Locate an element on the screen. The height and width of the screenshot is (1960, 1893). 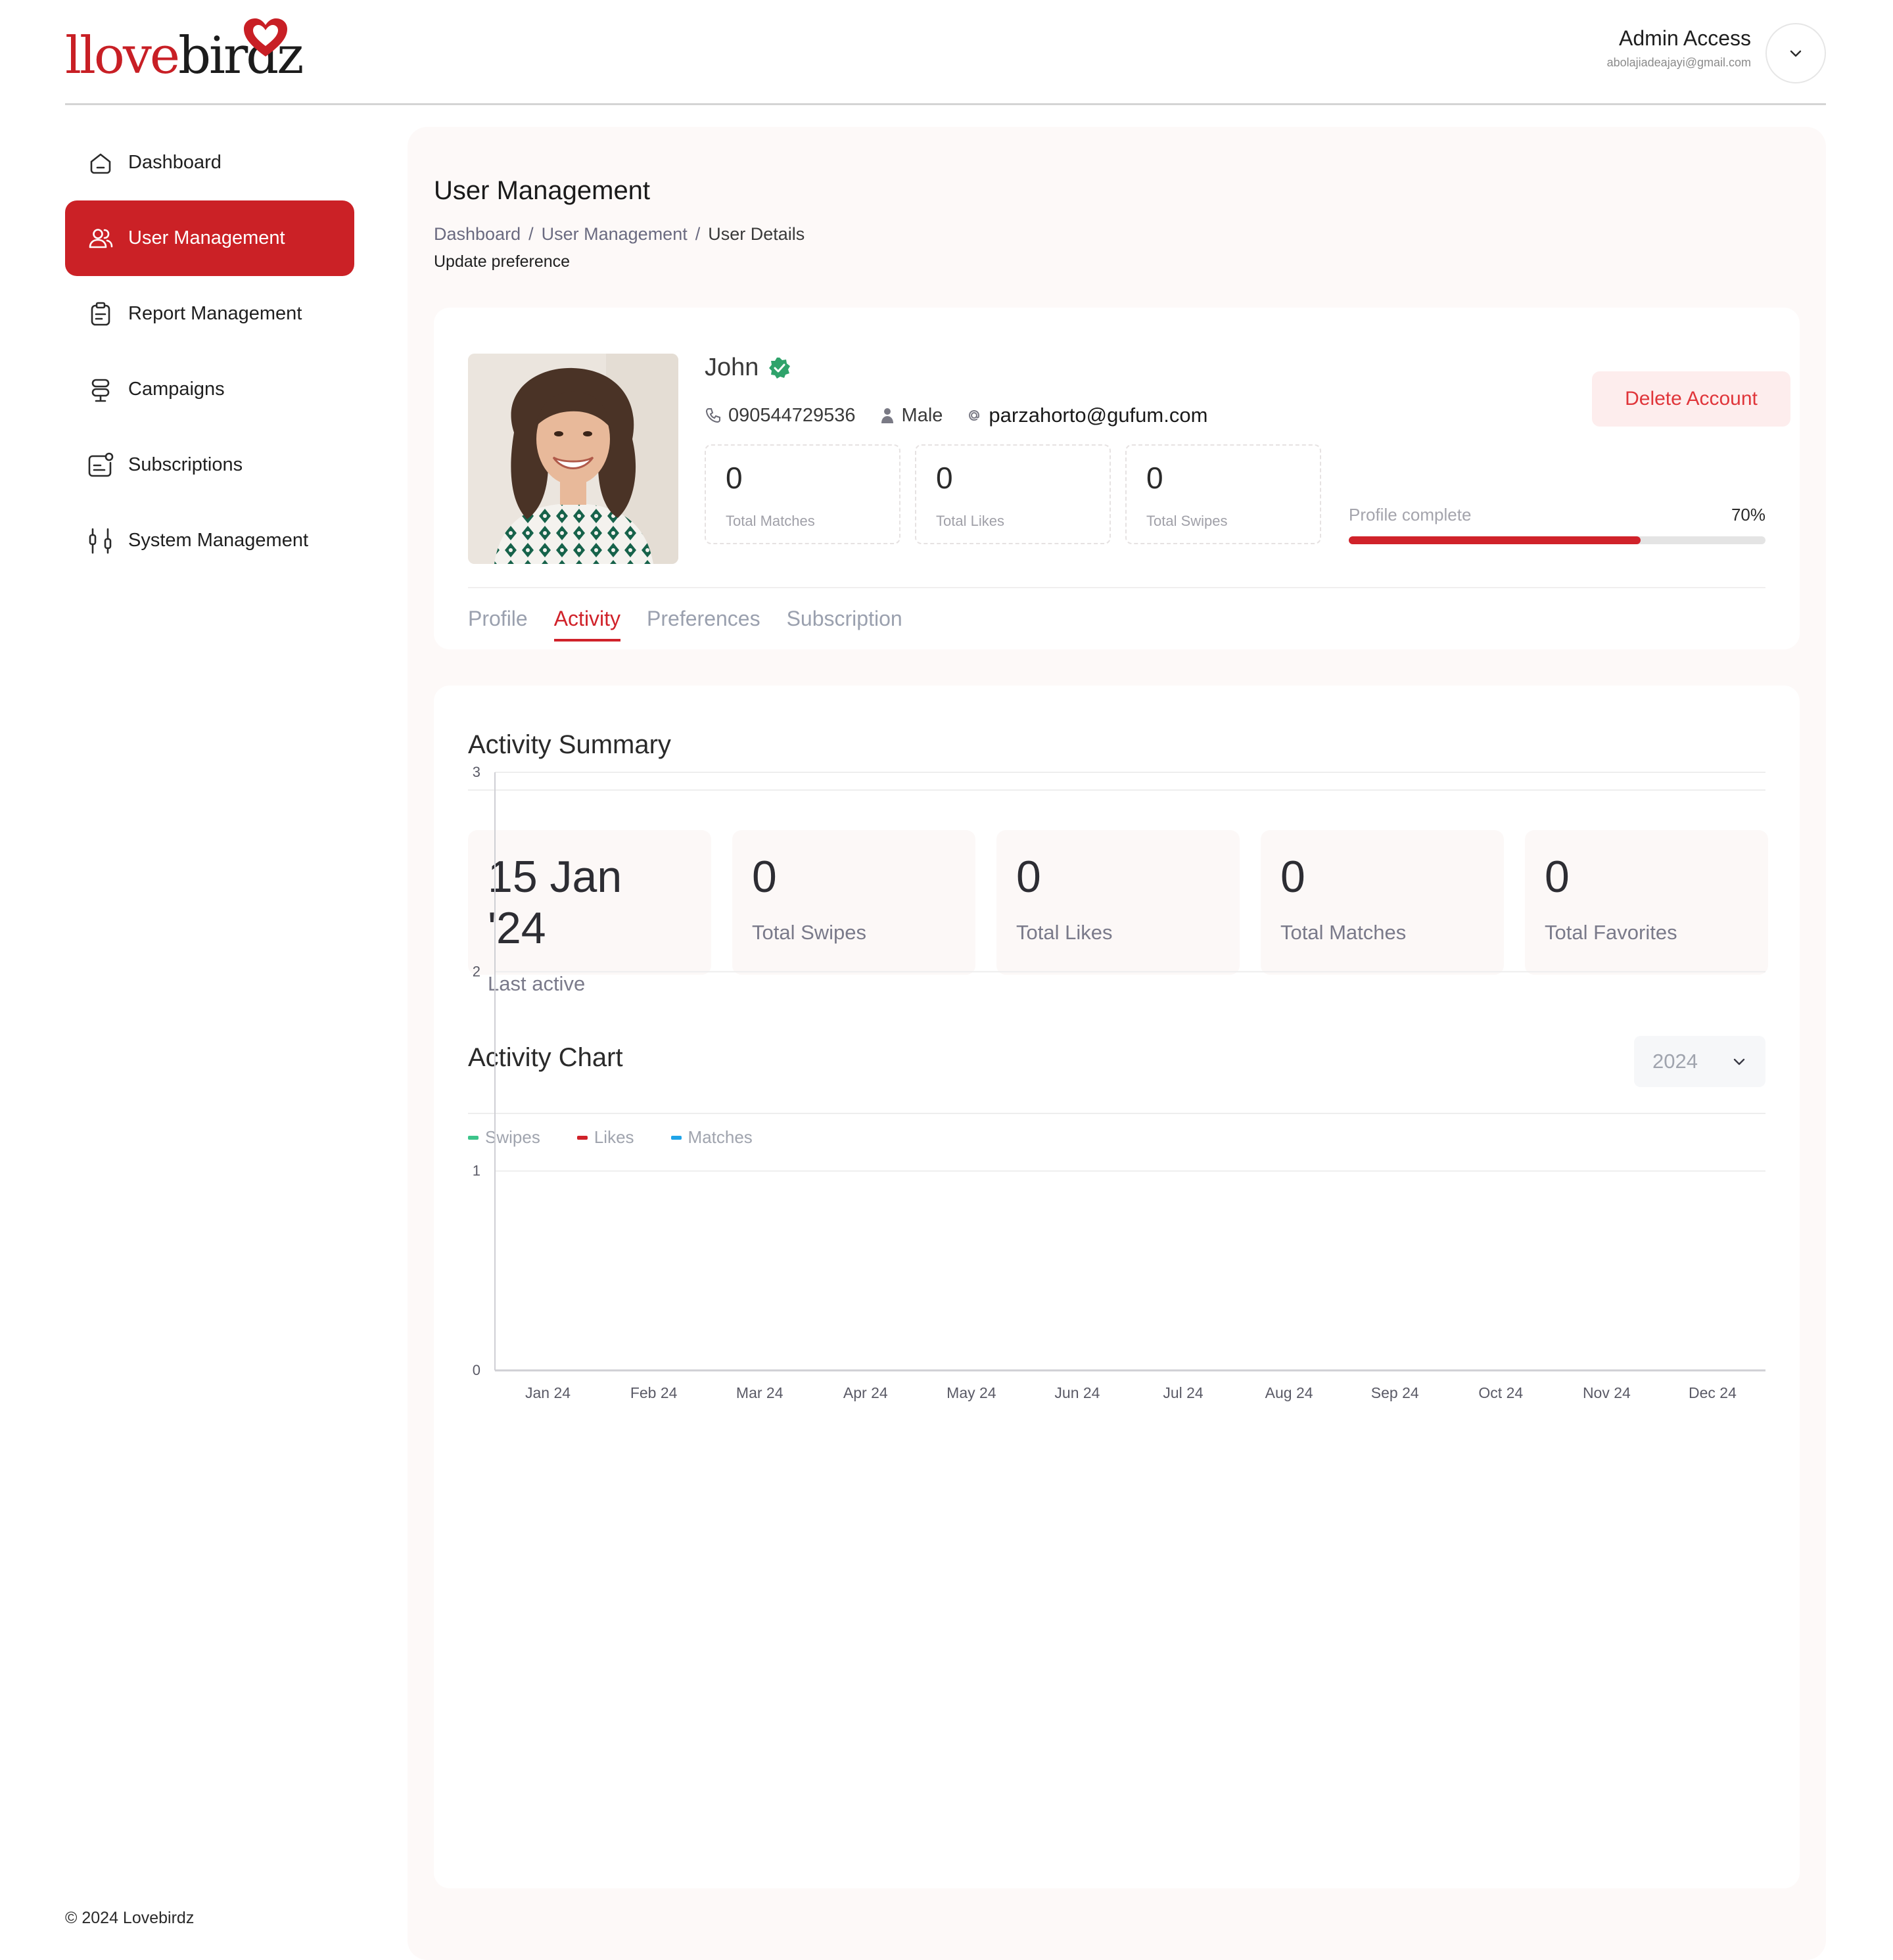
x-tick-label: Sep 24 is located at coordinates (1395, 1393).